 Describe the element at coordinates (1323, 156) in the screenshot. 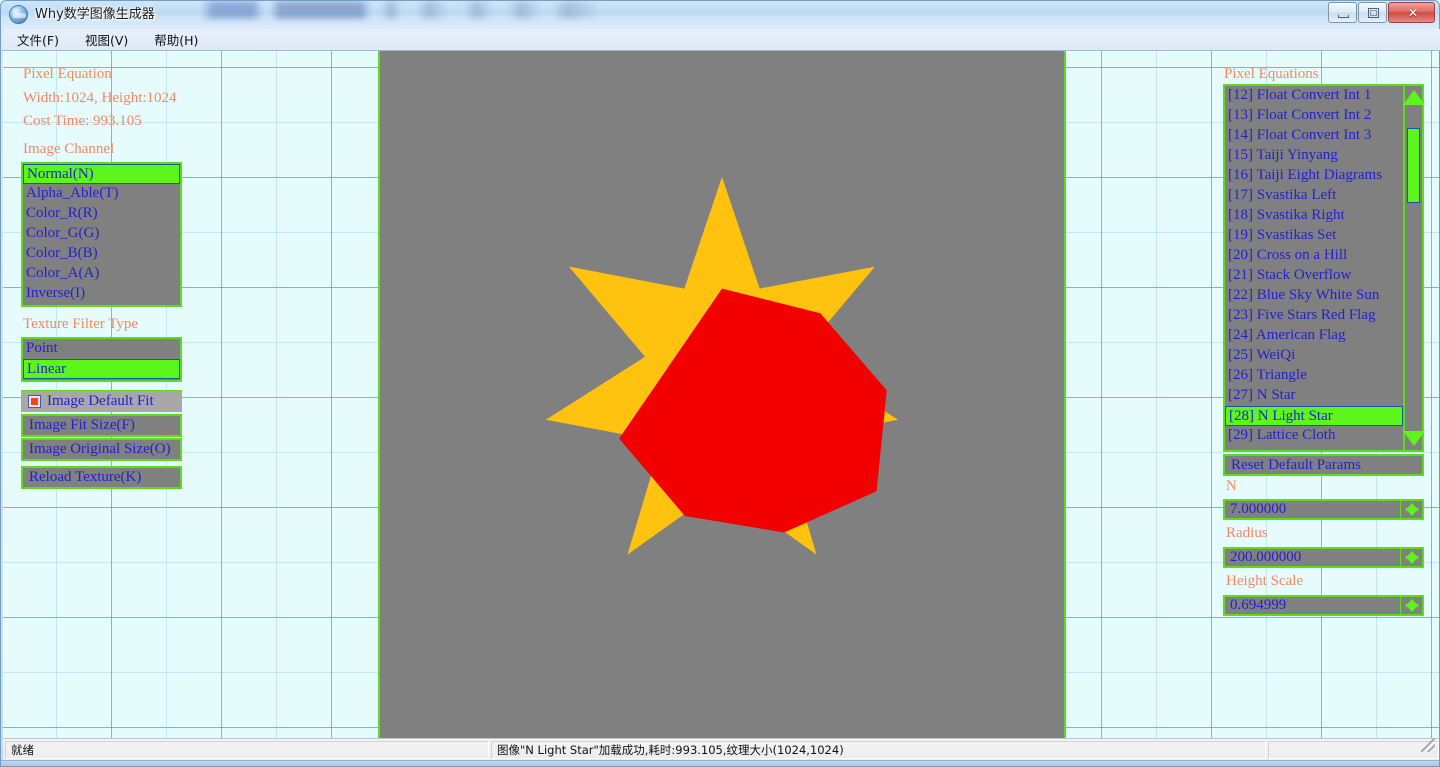

I see `equation-item-15: [15] Taiji Yinyang` at that location.